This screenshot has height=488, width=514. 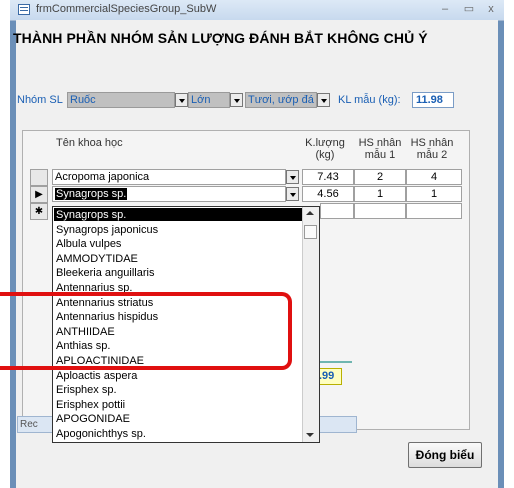 What do you see at coordinates (434, 211) in the screenshot?
I see `hs2-cell-new` at bounding box center [434, 211].